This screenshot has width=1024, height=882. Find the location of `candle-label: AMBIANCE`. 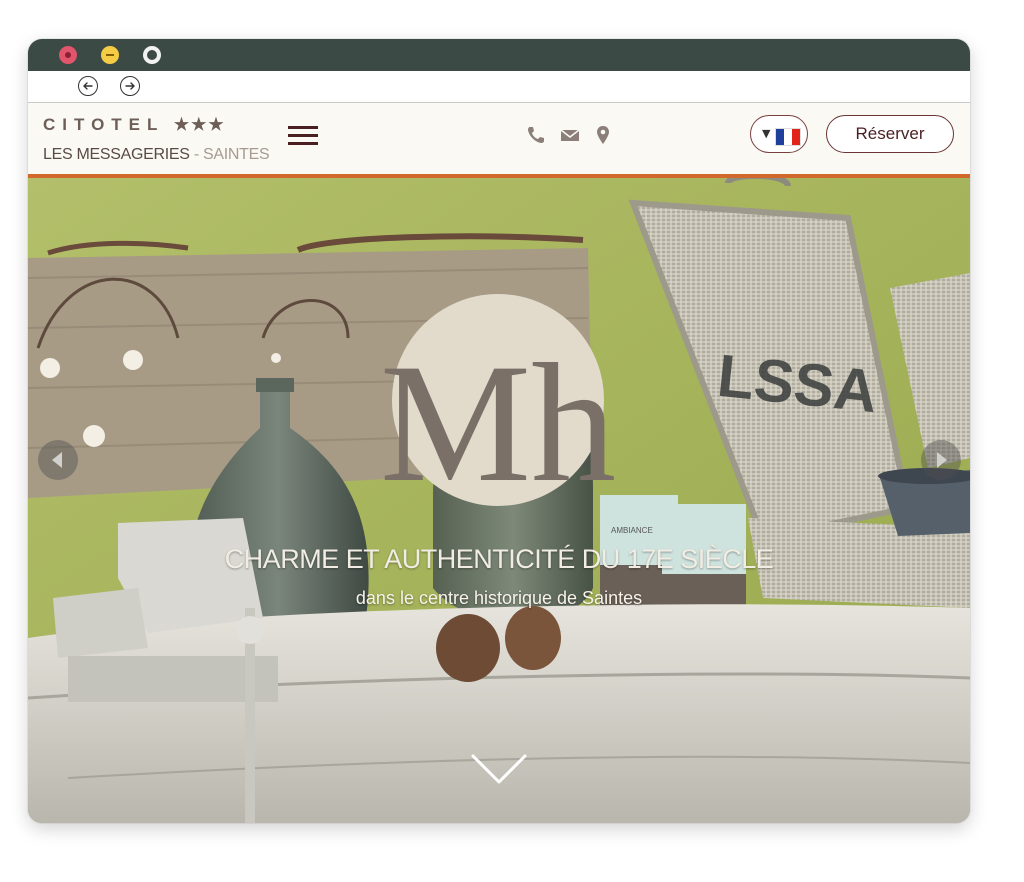

candle-label: AMBIANCE is located at coordinates (632, 530).